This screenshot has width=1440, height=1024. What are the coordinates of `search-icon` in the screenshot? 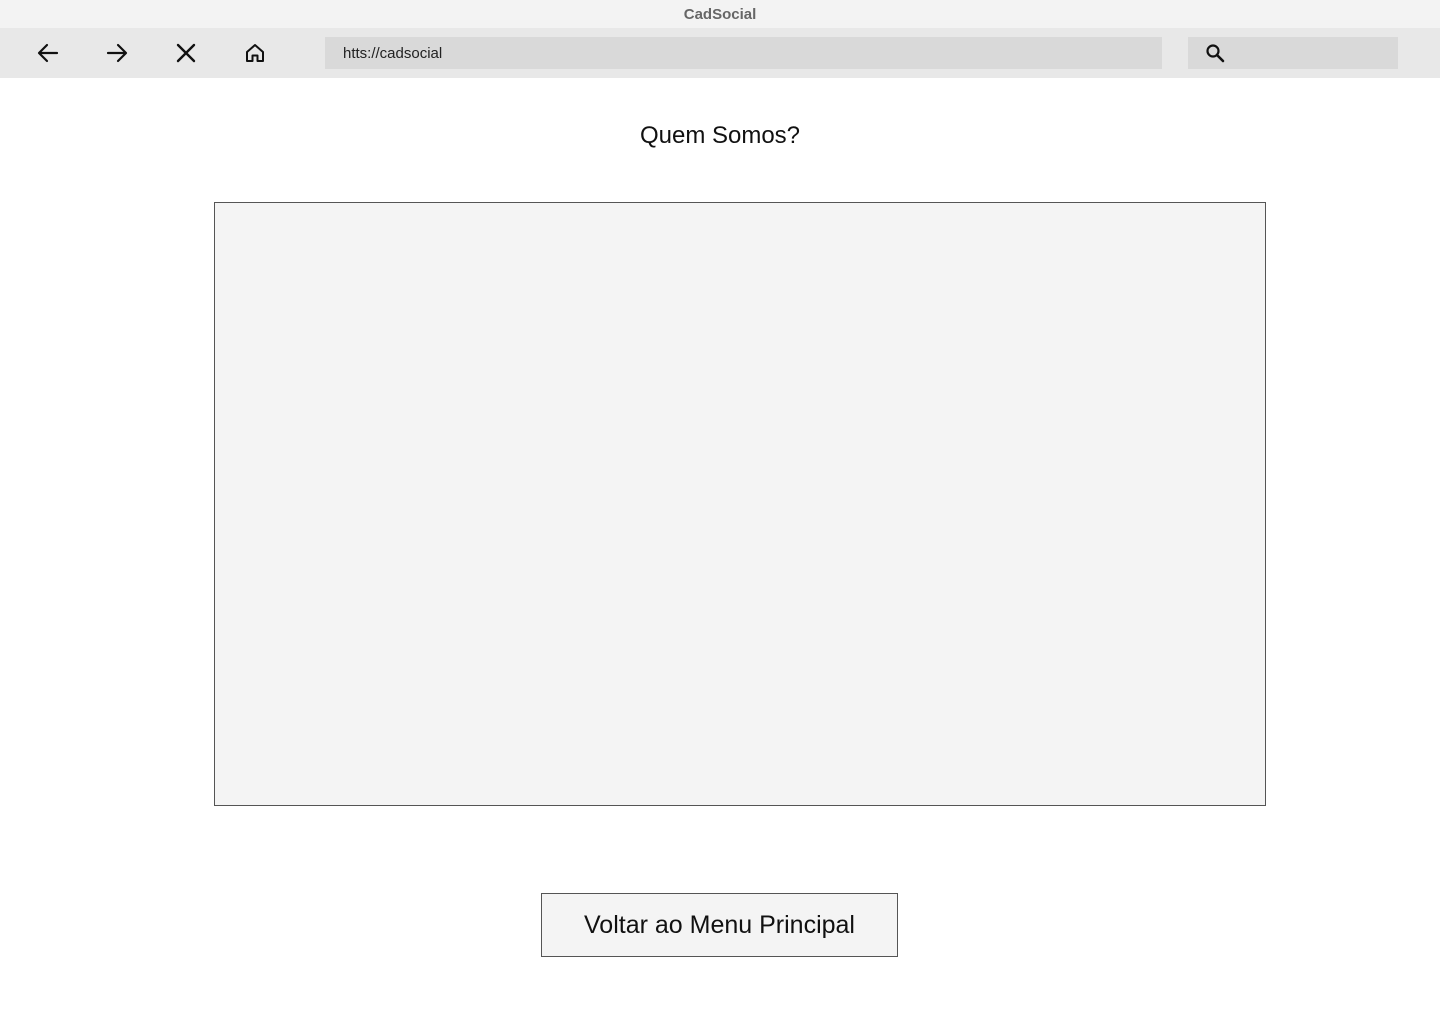 It's located at (1215, 53).